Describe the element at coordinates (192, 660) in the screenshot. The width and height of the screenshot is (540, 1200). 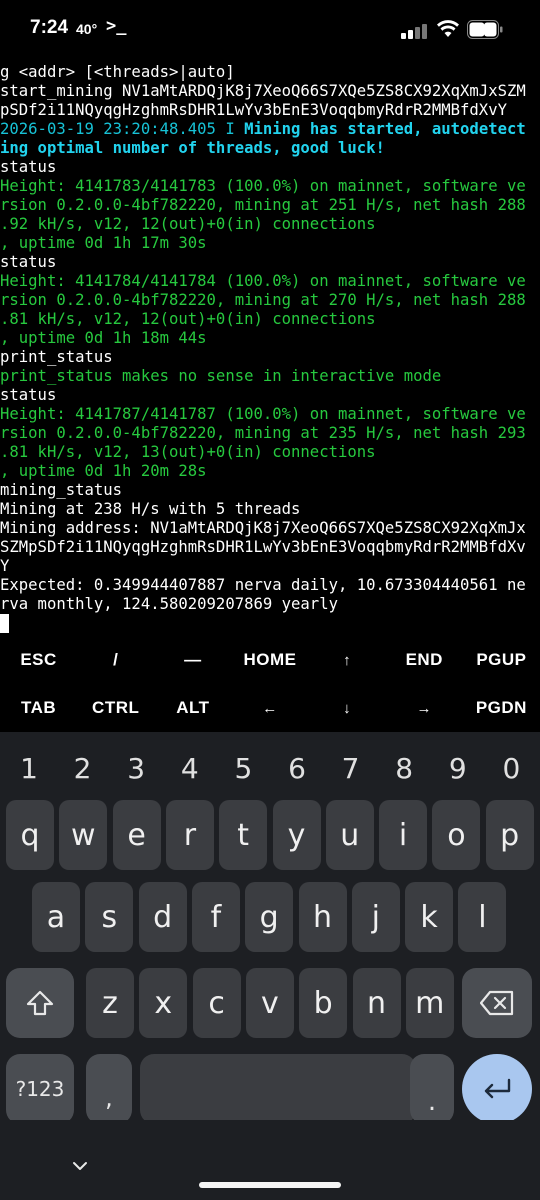
I see `extra-key-1-3: —` at that location.